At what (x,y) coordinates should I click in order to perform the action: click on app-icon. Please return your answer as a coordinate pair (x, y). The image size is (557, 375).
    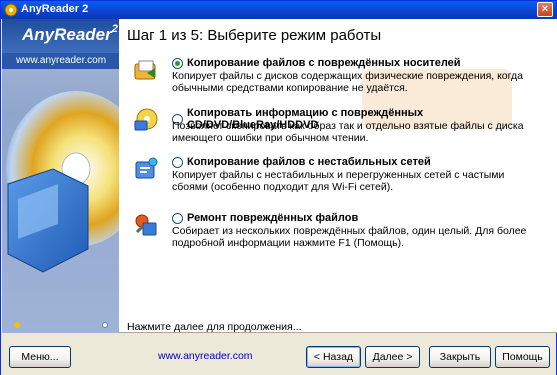
    Looking at the image, I should click on (11, 10).